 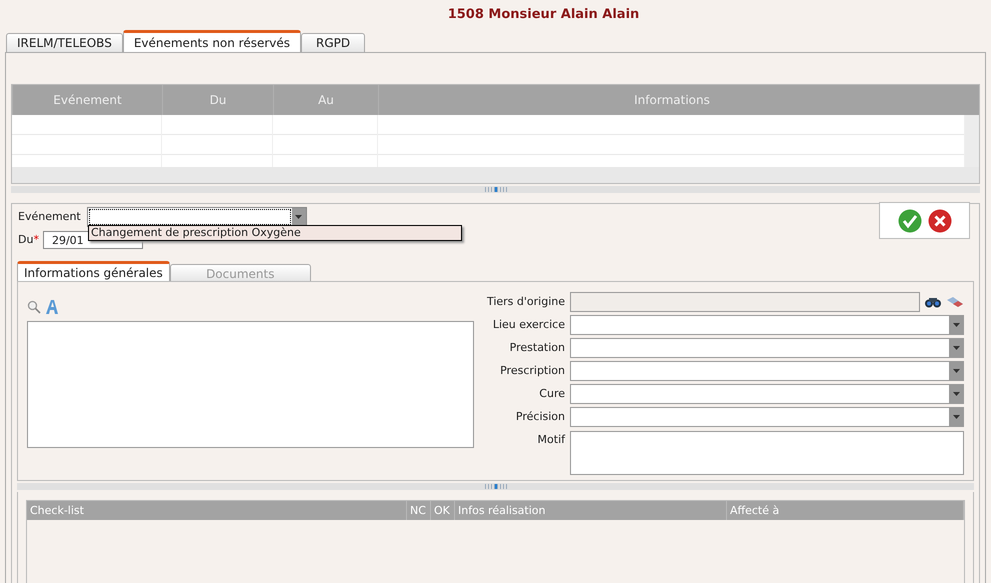 I want to click on field-label: Motif, so click(x=551, y=440).